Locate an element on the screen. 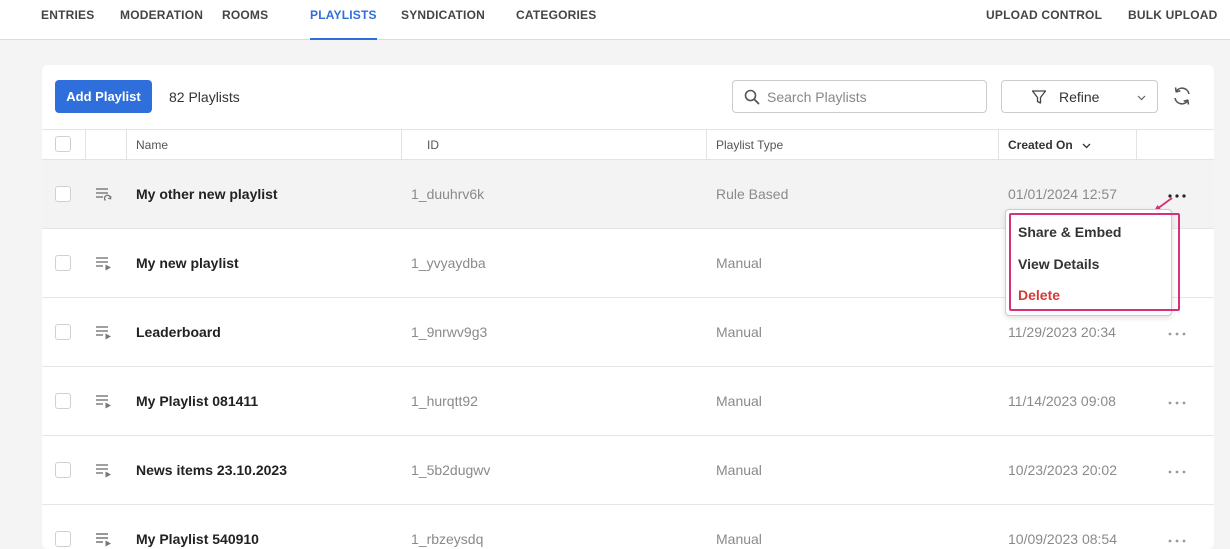 This screenshot has width=1230, height=549. column-header-playlist-type: Playlist Type is located at coordinates (749, 145).